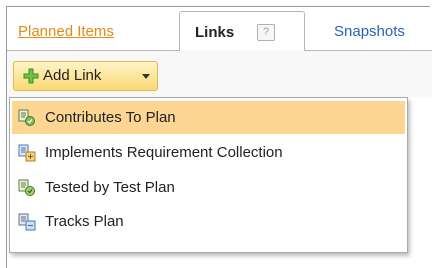  I want to click on chevron-down-icon, so click(146, 76).